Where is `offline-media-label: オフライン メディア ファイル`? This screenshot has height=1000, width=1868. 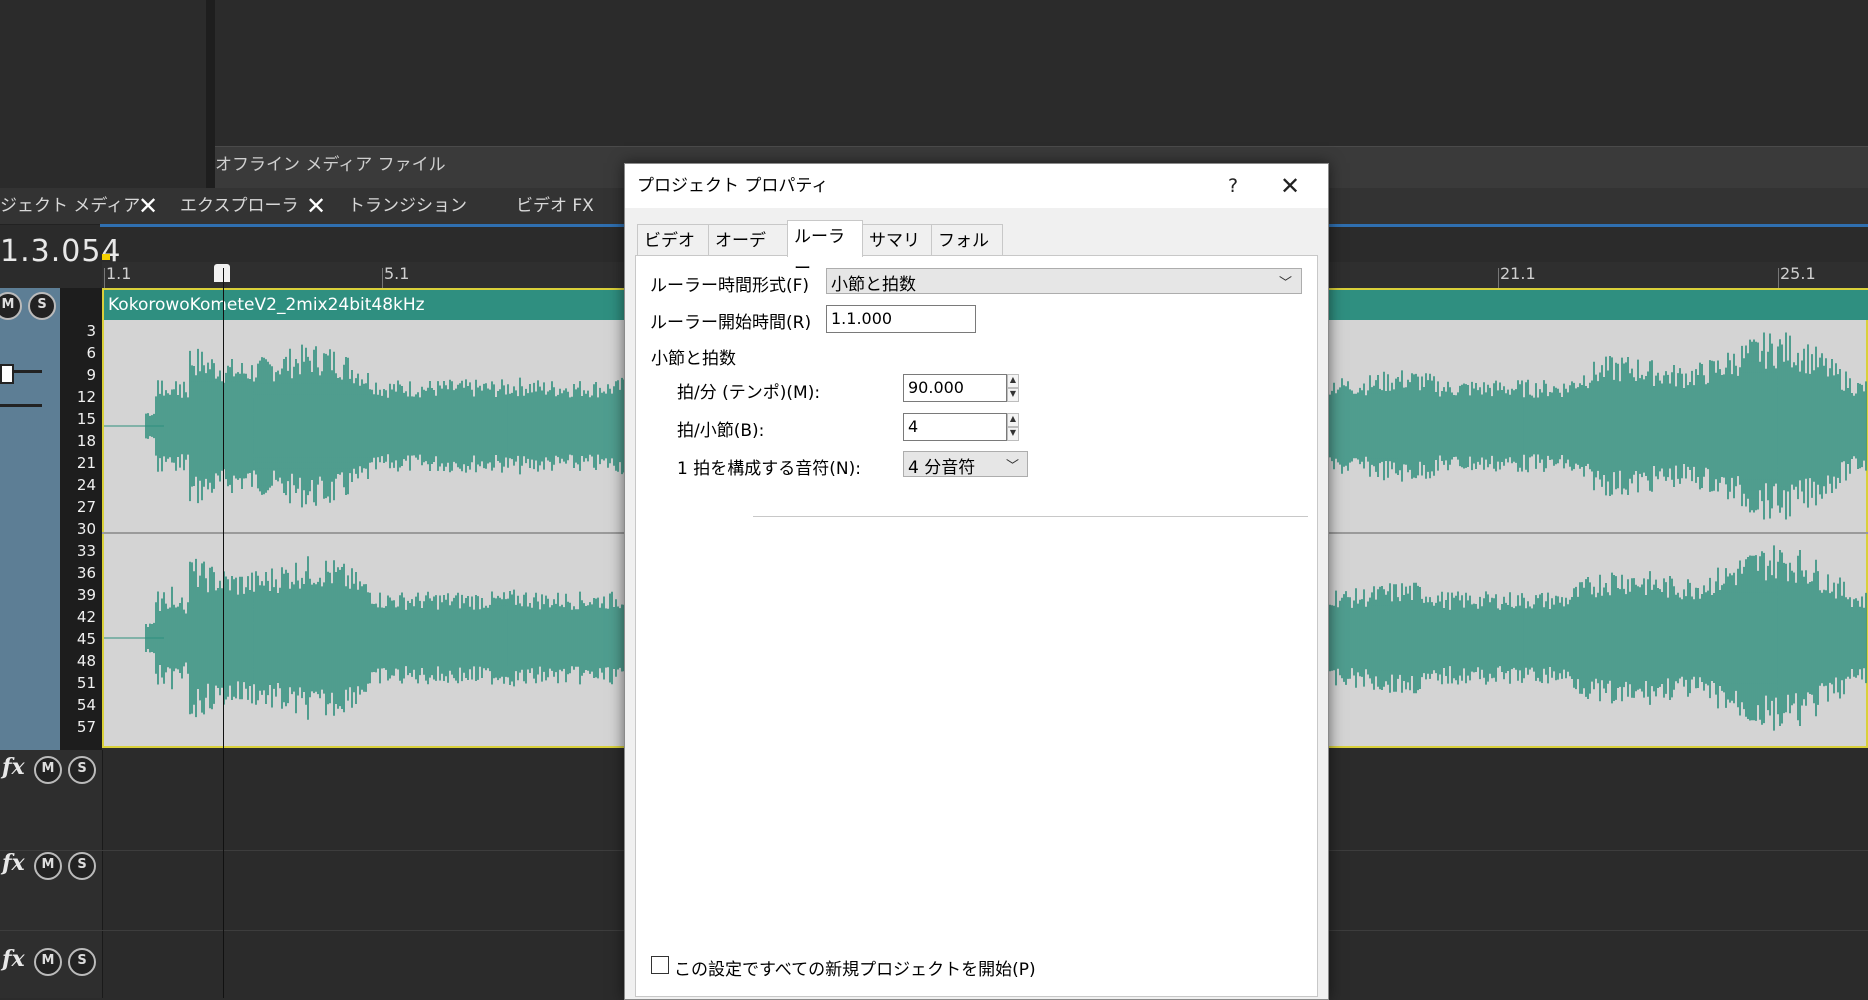
offline-media-label: オフライン メディア ファイル is located at coordinates (330, 165).